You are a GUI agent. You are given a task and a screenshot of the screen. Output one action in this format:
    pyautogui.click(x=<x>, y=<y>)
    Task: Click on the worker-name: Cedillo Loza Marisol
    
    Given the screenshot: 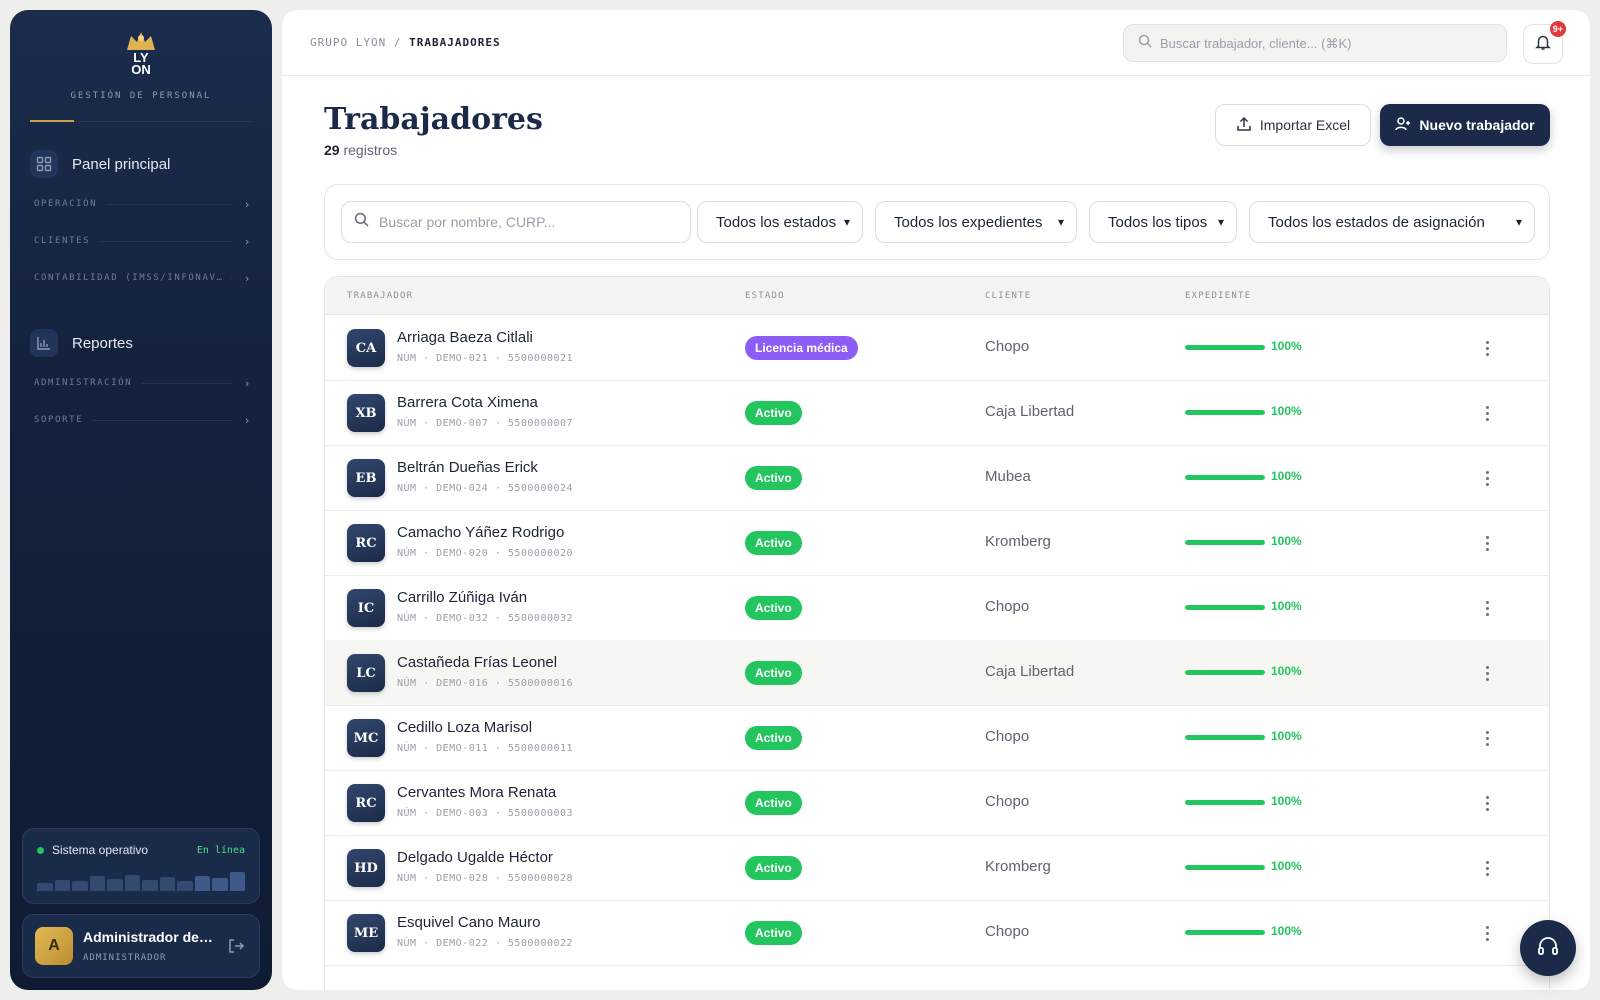 What is the action you would take?
    pyautogui.click(x=464, y=727)
    